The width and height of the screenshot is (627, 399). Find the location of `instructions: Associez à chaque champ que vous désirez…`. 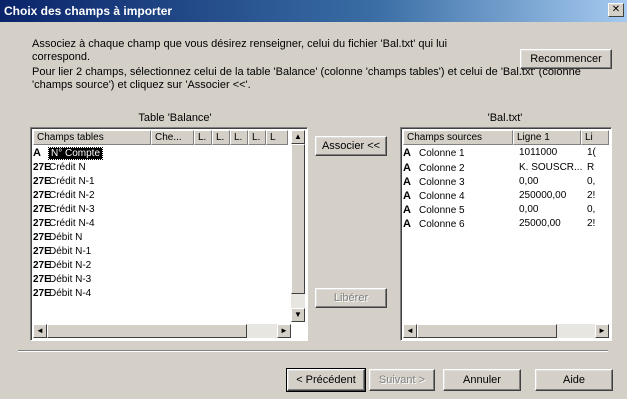

instructions: Associez à chaque champ que vous désirez… is located at coordinates (267, 51).